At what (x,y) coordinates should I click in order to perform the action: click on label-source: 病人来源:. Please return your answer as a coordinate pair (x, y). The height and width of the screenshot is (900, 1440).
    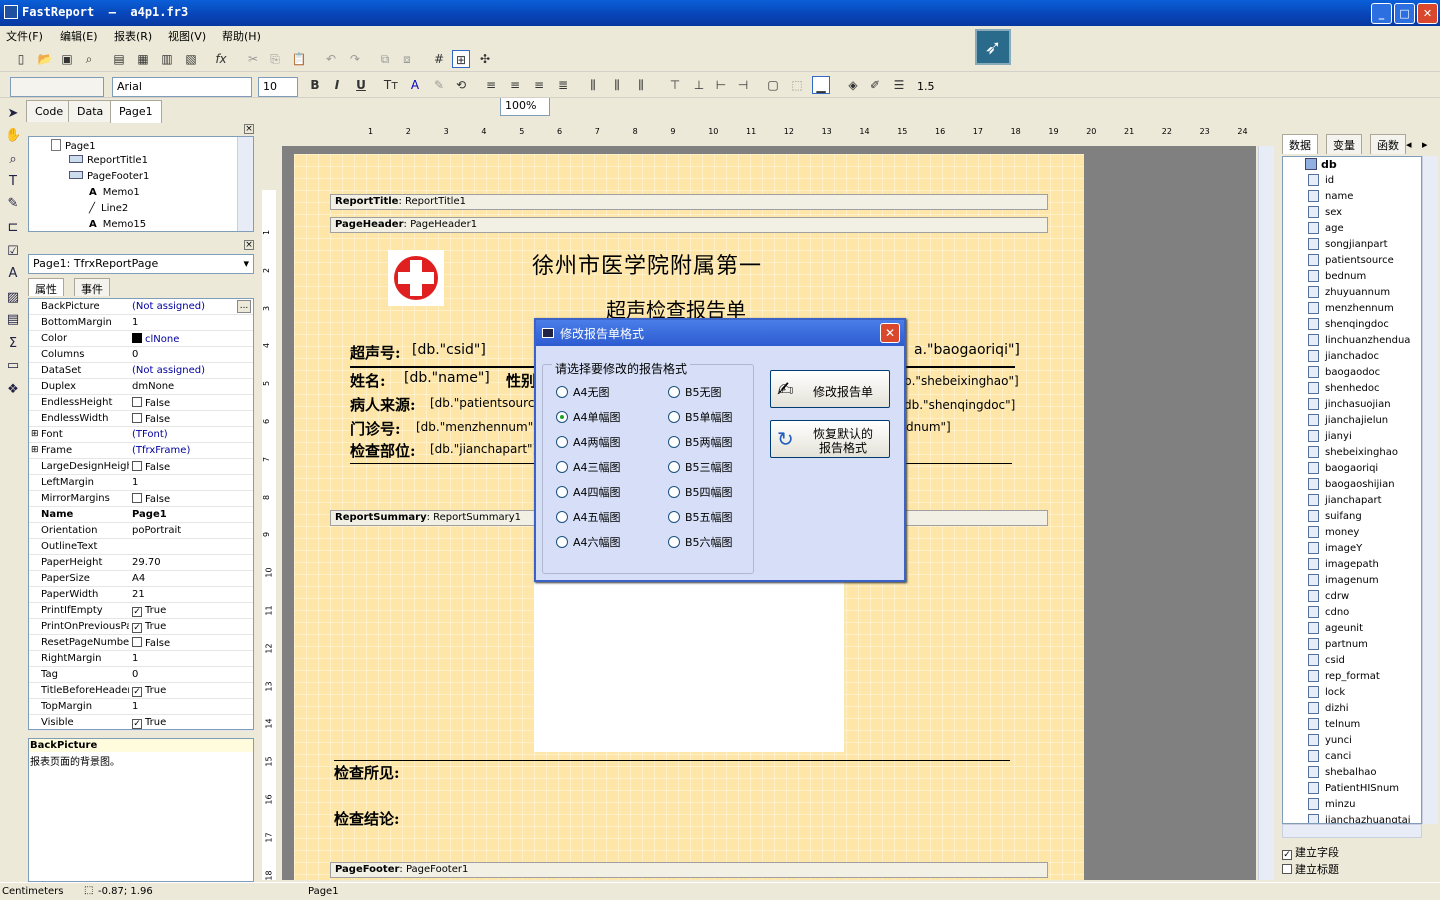
    Looking at the image, I should click on (383, 404).